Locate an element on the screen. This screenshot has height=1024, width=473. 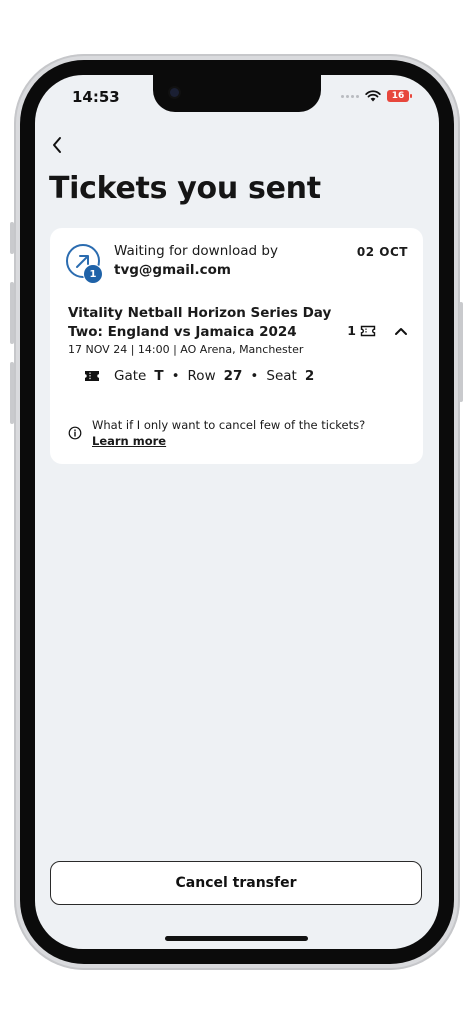
back-chevron-icon is located at coordinates (57, 145).